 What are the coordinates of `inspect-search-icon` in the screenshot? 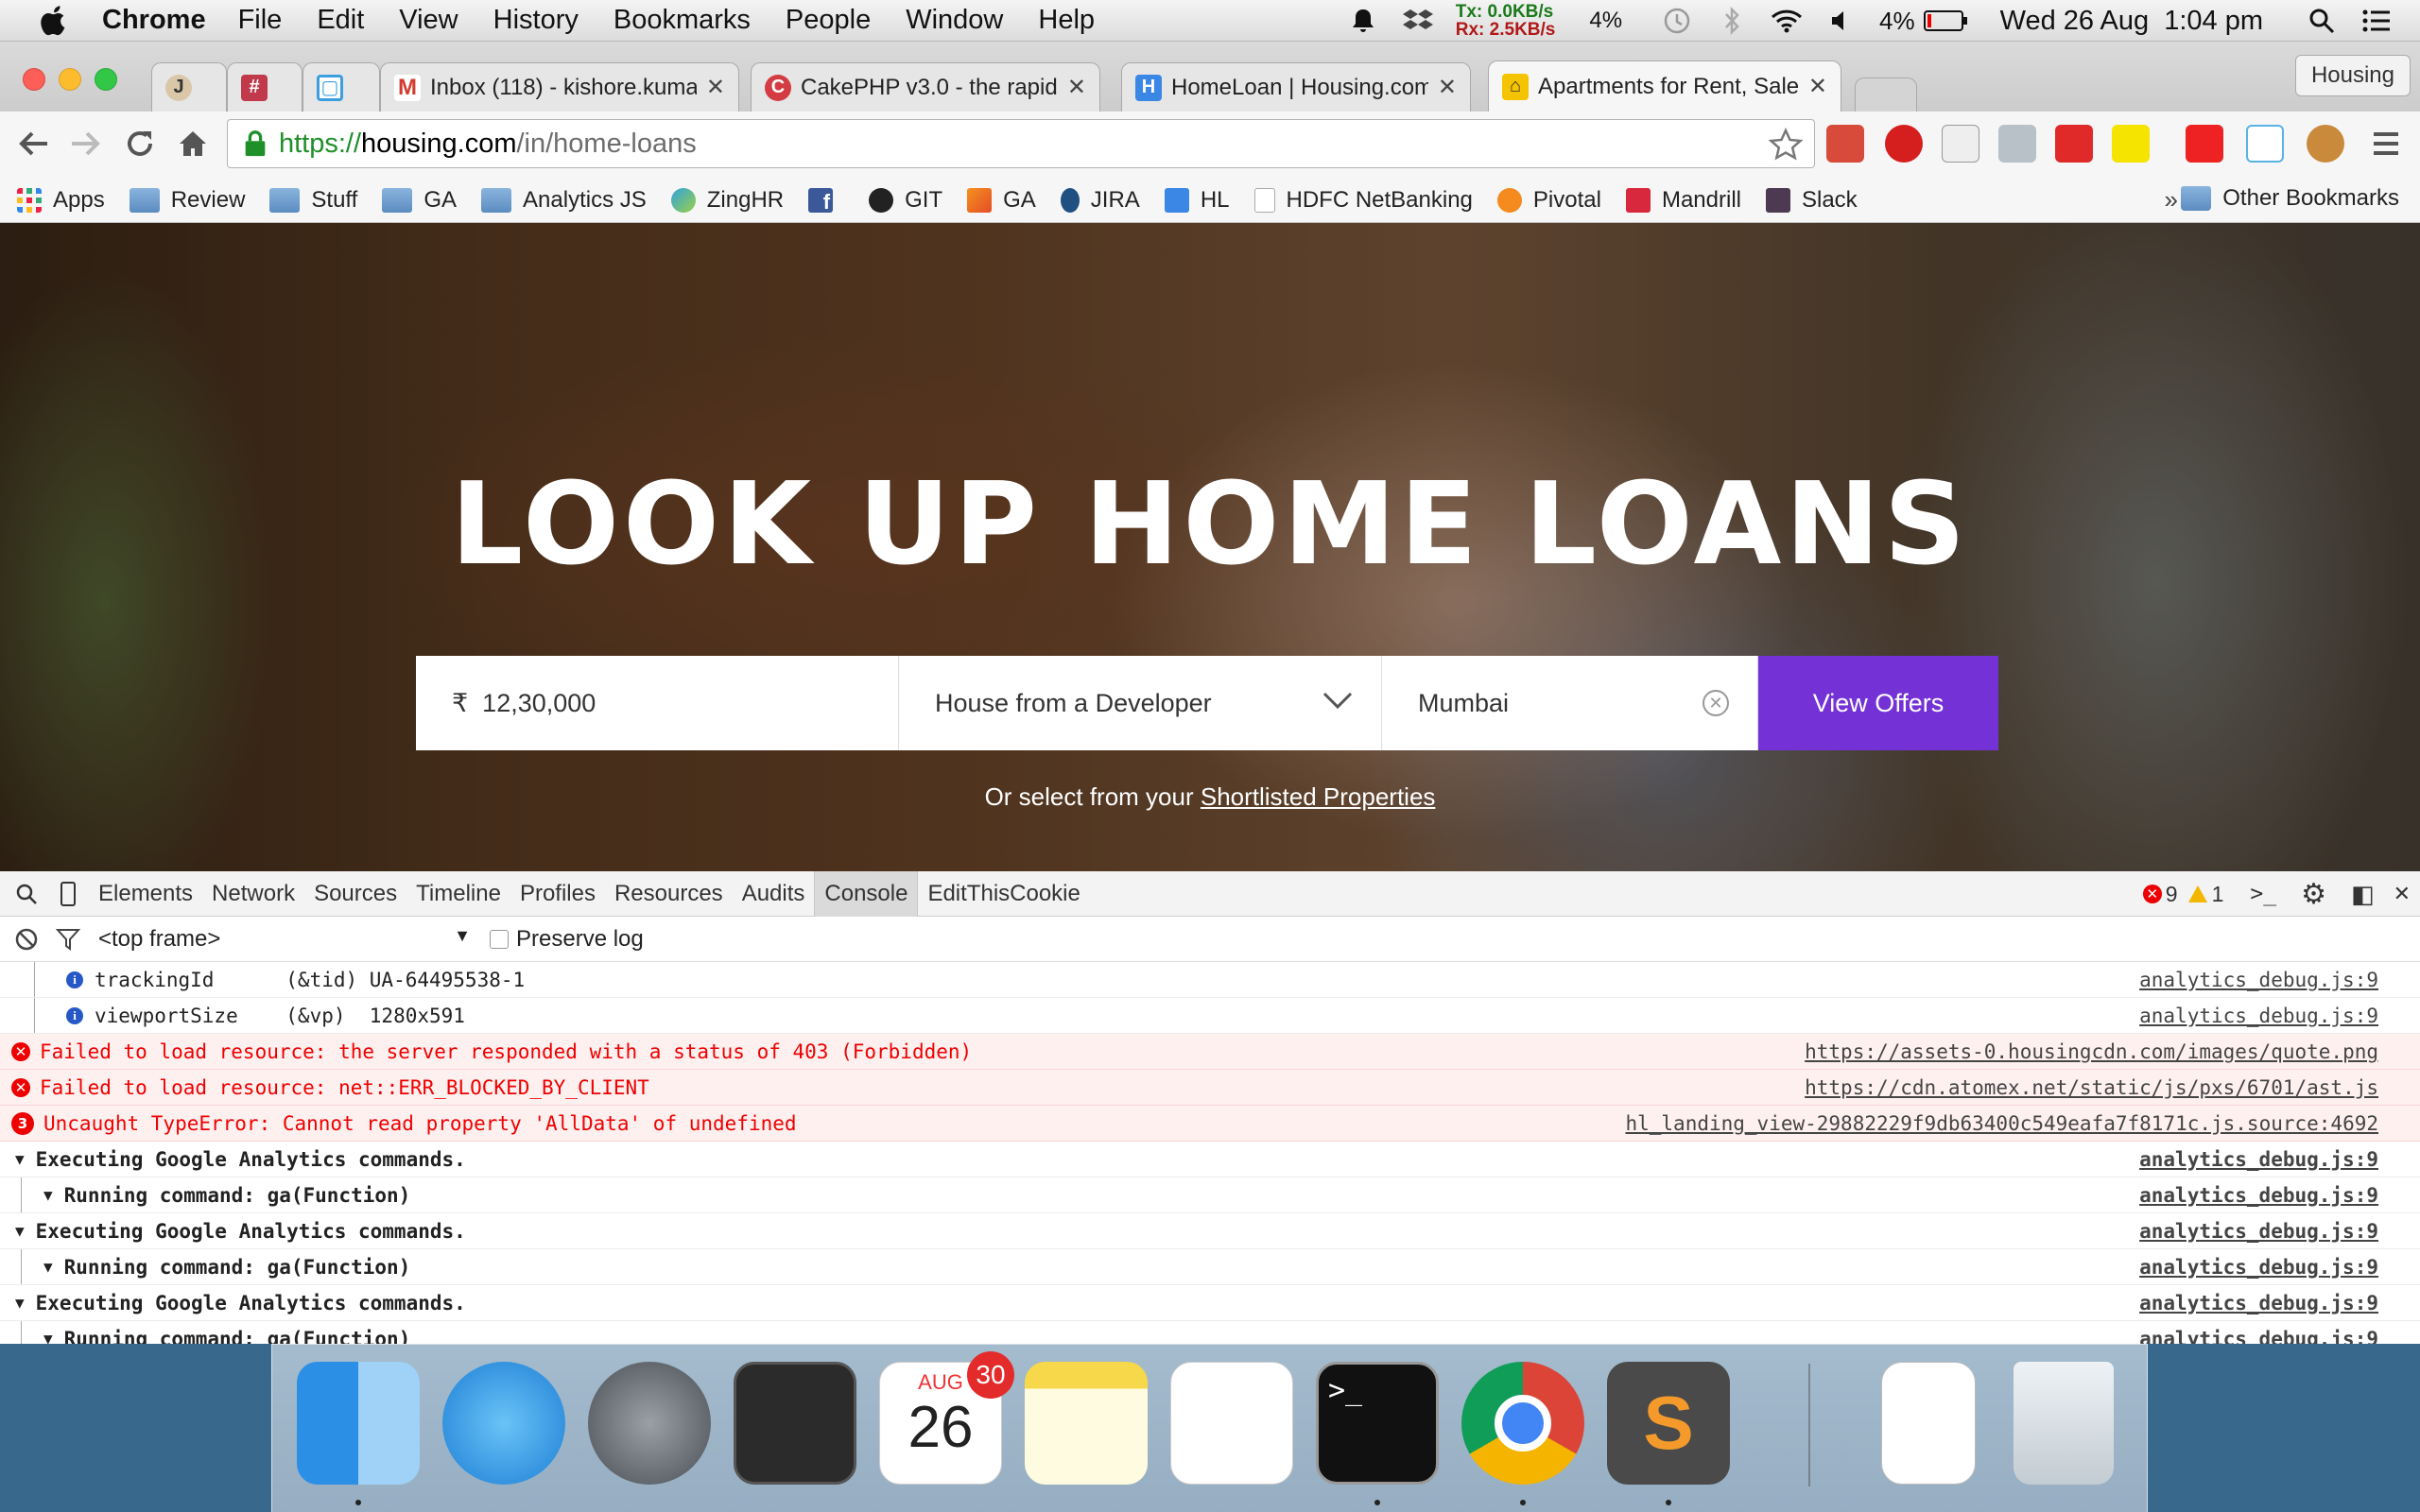 It's located at (26, 894).